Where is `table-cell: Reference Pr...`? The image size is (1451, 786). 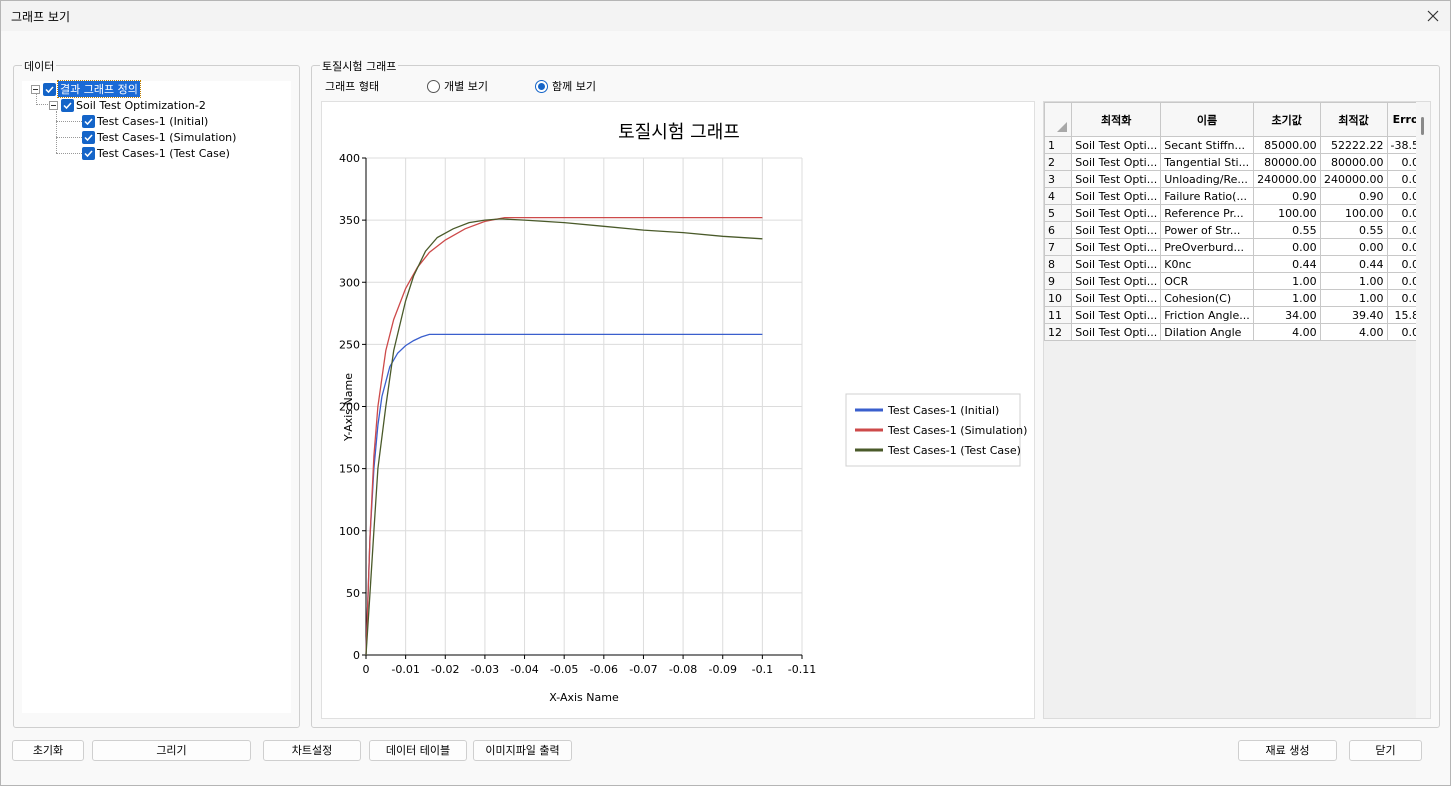
table-cell: Reference Pr... is located at coordinates (1207, 213).